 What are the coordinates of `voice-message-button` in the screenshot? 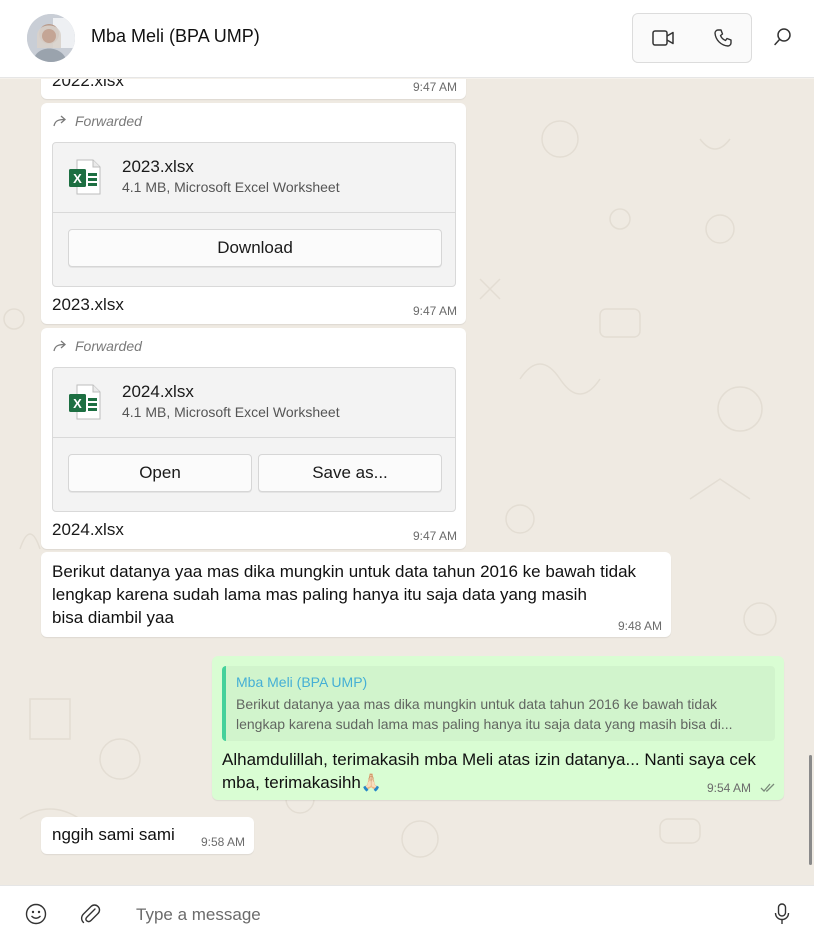 It's located at (782, 914).